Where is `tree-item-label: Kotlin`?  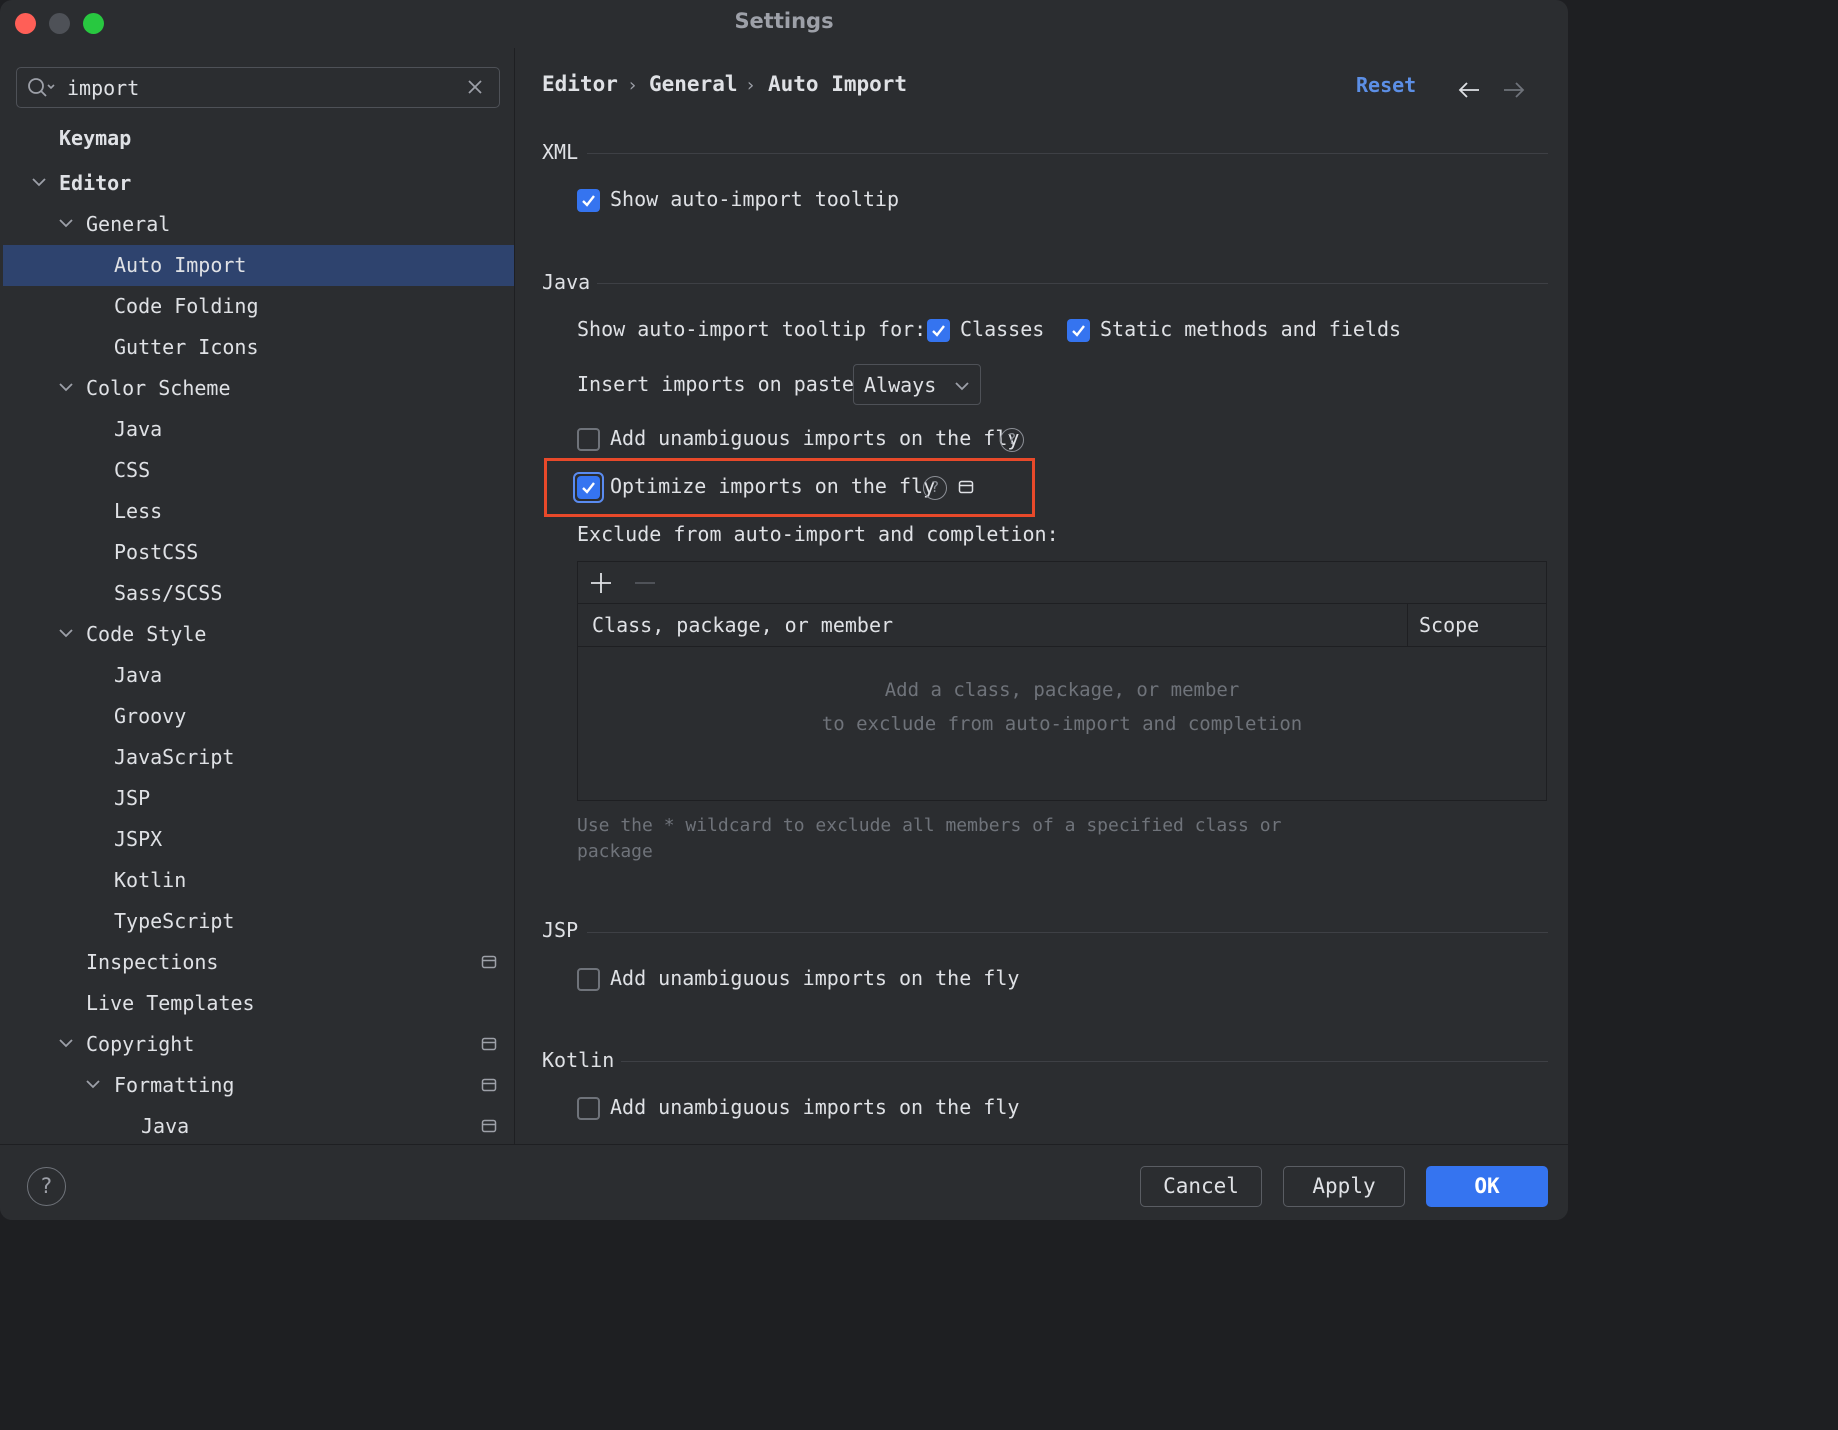
tree-item-label: Kotlin is located at coordinates (150, 880).